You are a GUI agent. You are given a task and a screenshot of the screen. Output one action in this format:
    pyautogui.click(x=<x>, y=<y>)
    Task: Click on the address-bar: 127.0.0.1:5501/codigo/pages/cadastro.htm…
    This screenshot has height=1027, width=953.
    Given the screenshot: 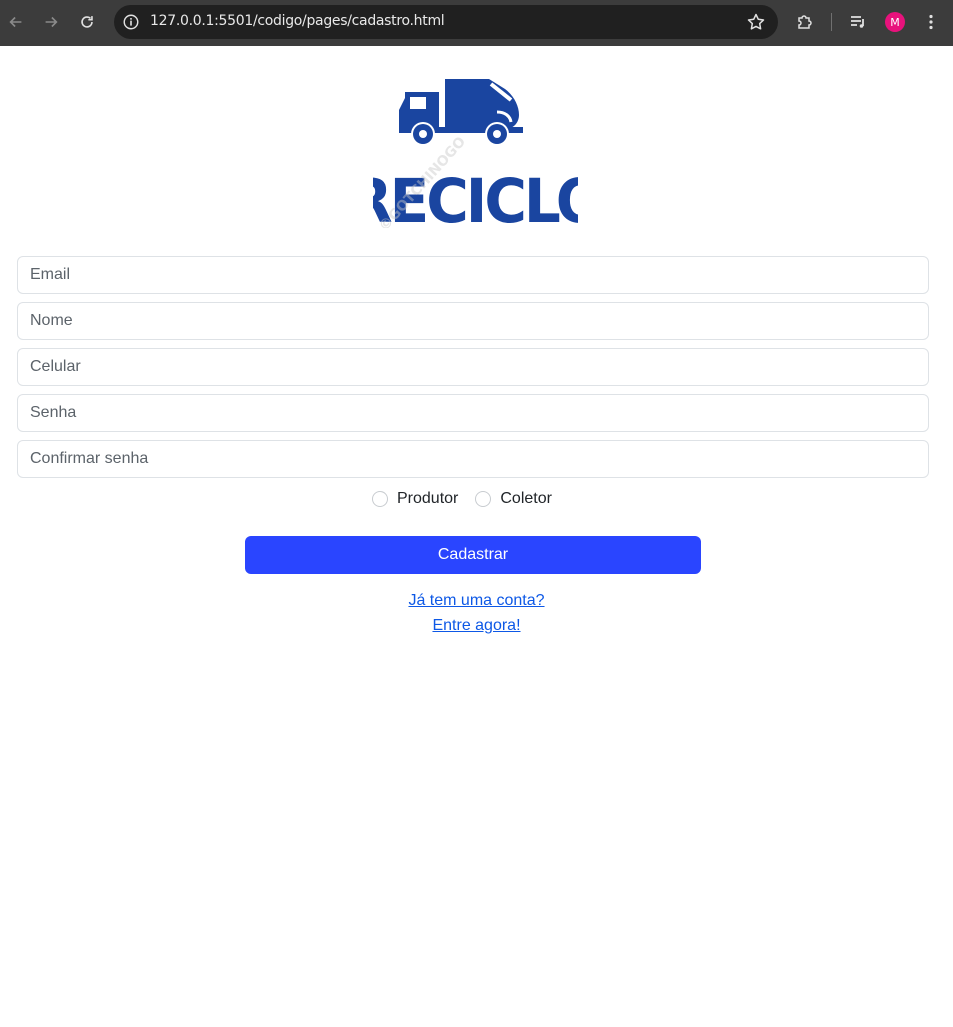 What is the action you would take?
    pyautogui.click(x=446, y=22)
    